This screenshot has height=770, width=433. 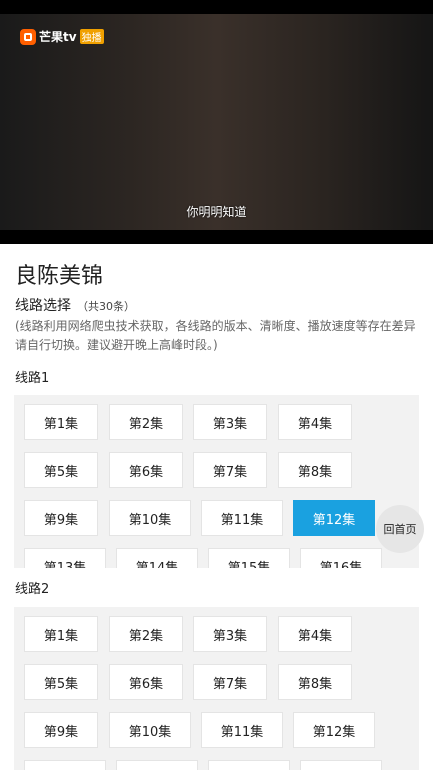 I want to click on route-count: （共30条）, so click(x=106, y=306).